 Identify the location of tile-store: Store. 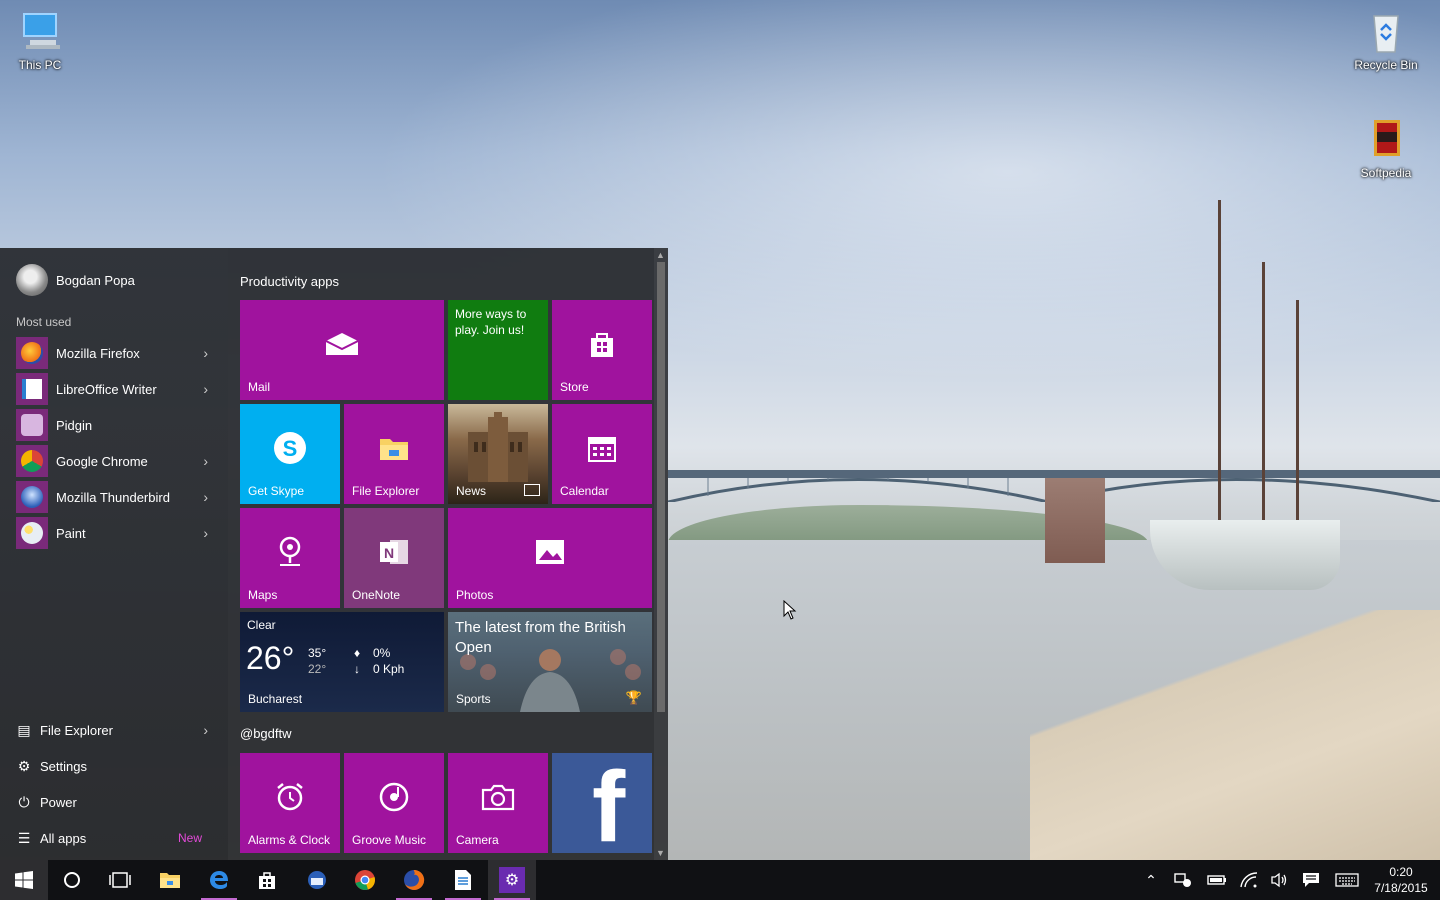
(602, 350).